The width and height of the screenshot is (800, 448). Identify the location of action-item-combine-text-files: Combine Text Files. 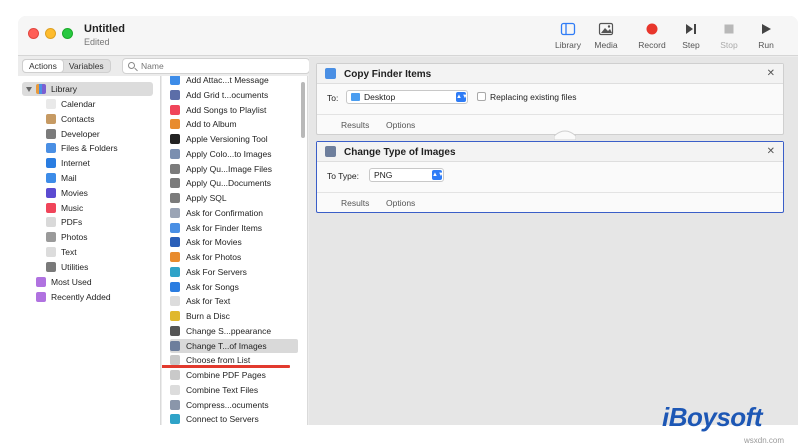
(234, 390).